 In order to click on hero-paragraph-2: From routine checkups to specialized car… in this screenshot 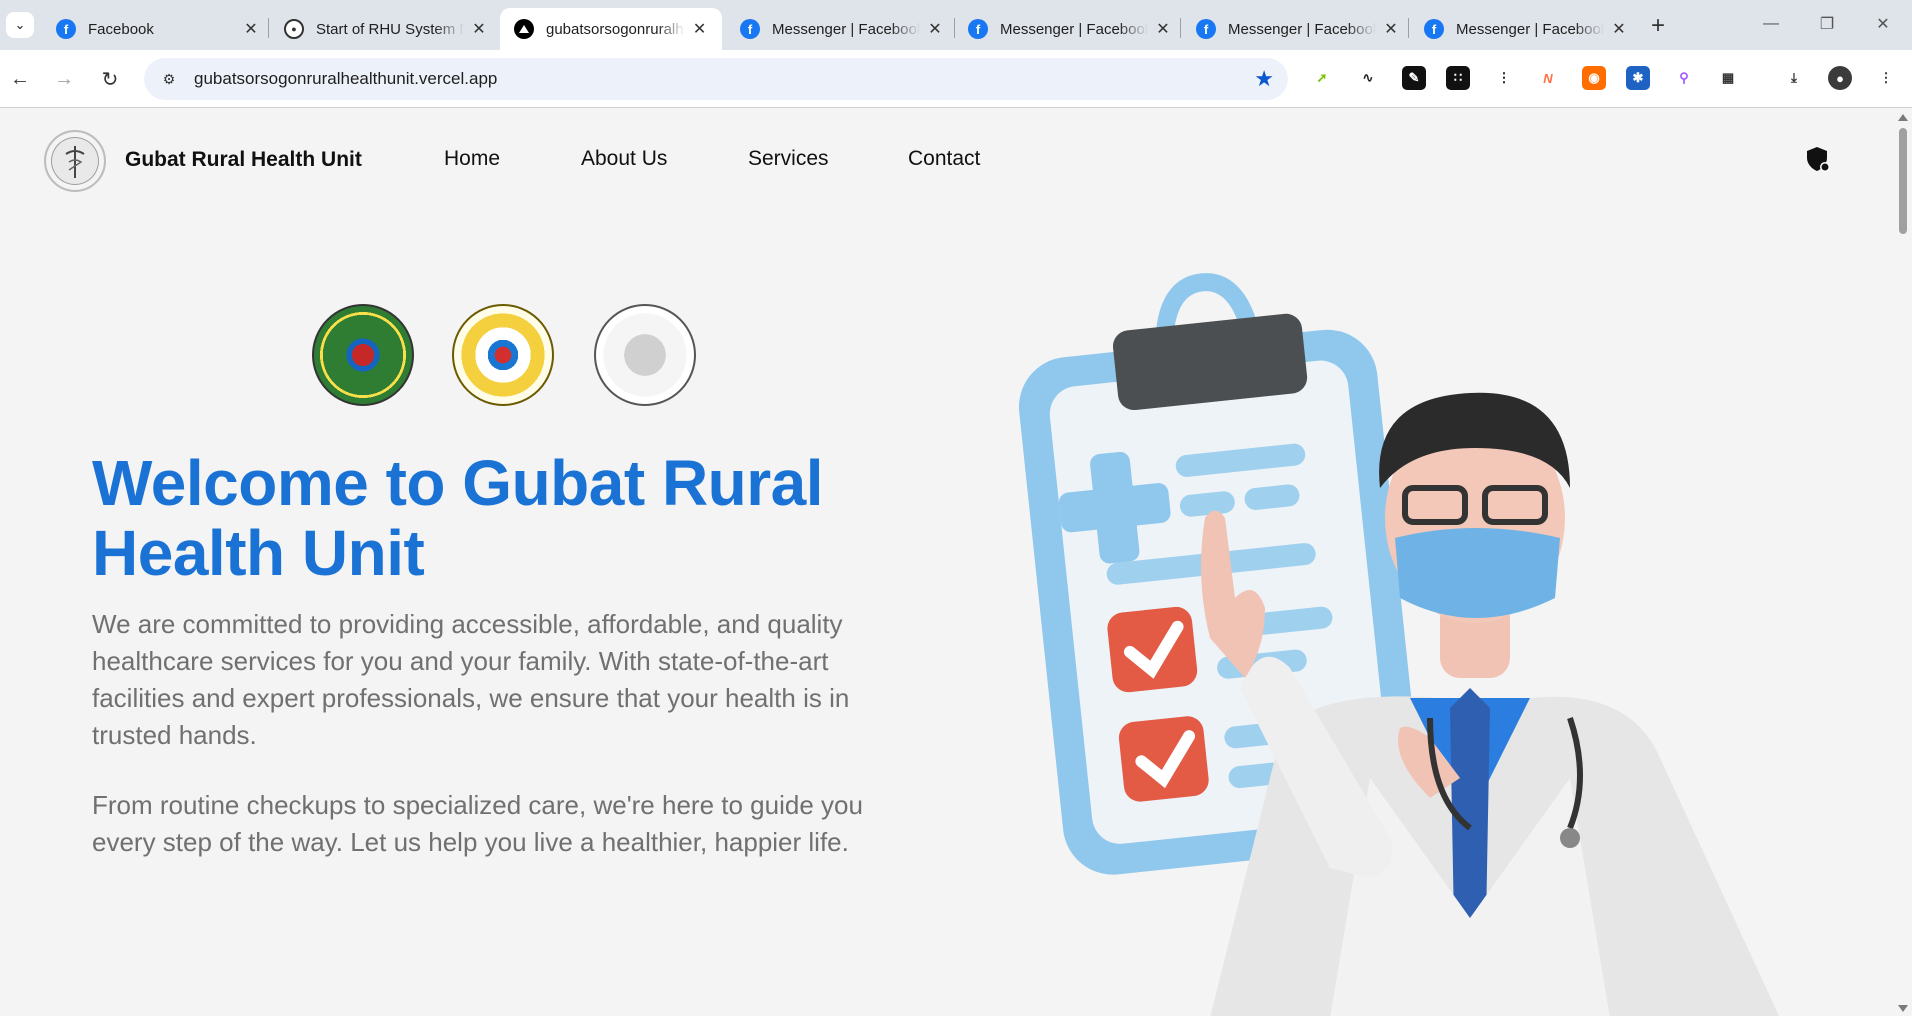, I will do `click(477, 823)`.